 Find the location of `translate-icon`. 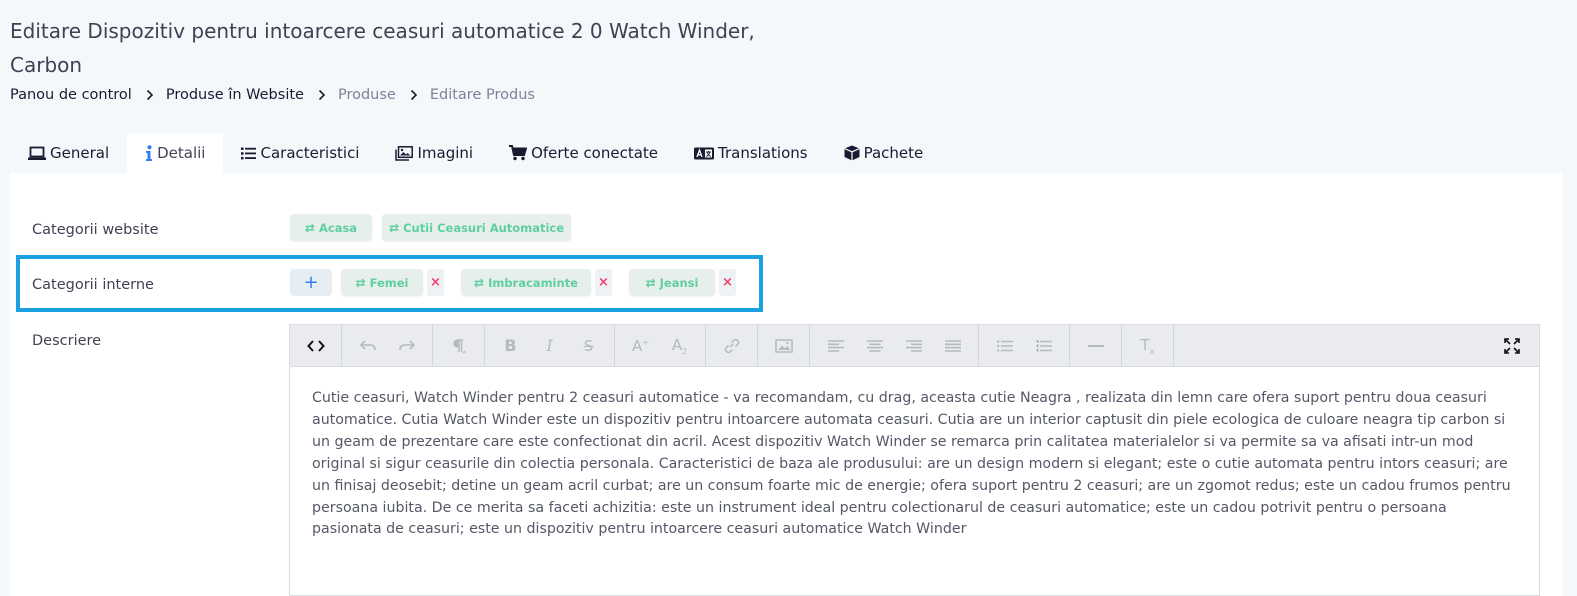

translate-icon is located at coordinates (704, 153).